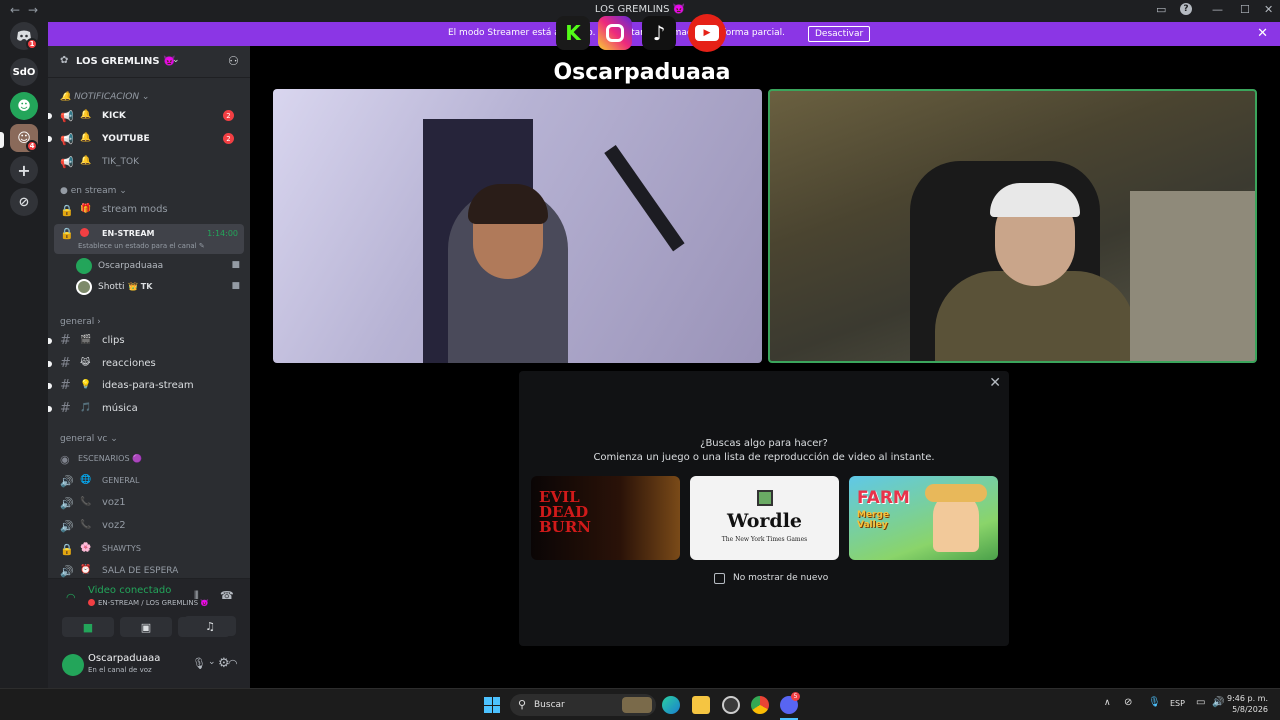  I want to click on channel-voz1: 🔊 📞 voz1, so click(149, 503).